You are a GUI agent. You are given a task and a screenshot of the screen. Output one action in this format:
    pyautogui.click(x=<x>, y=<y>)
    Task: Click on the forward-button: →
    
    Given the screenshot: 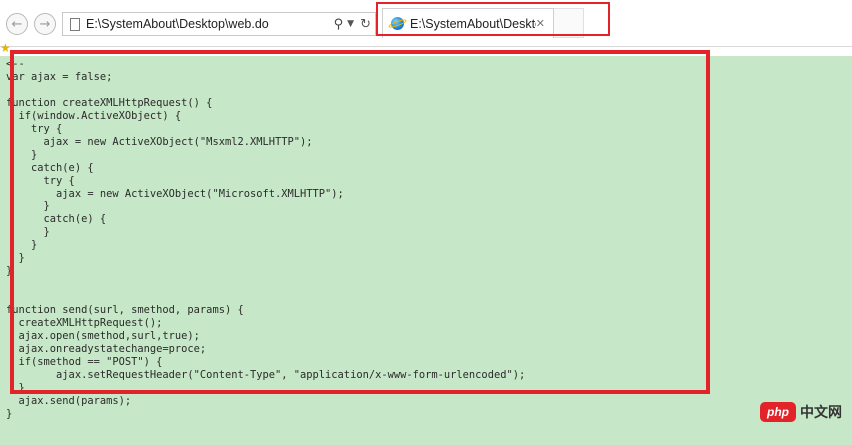 What is the action you would take?
    pyautogui.click(x=45, y=24)
    